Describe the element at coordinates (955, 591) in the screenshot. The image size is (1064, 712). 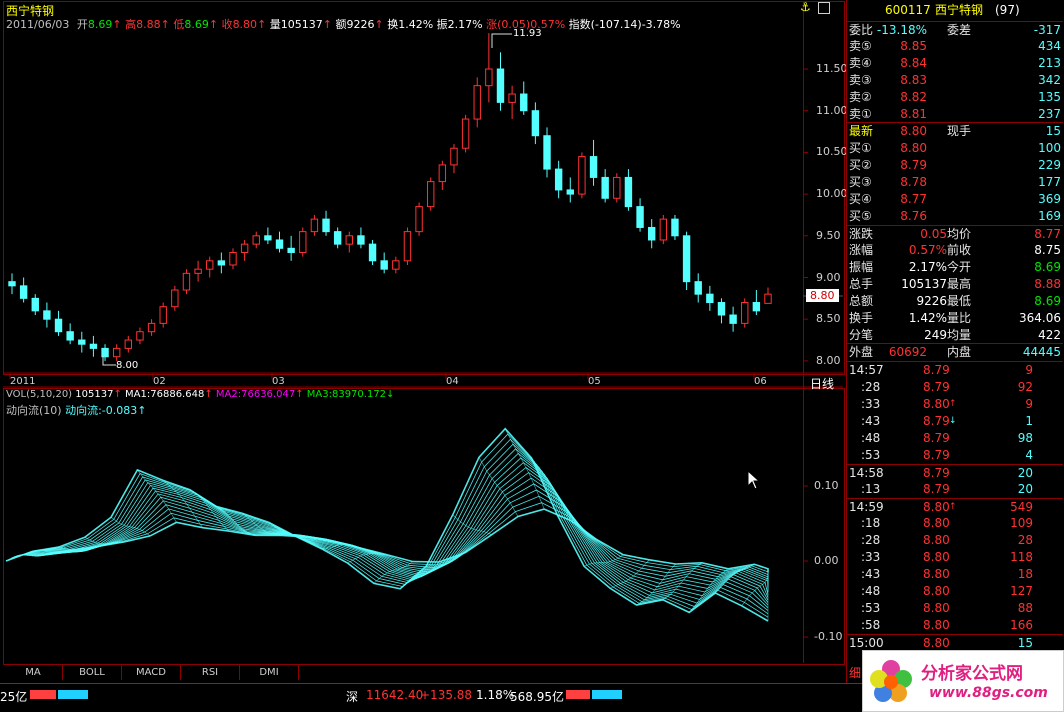
I see `tick-row: :48 8.80 127` at that location.